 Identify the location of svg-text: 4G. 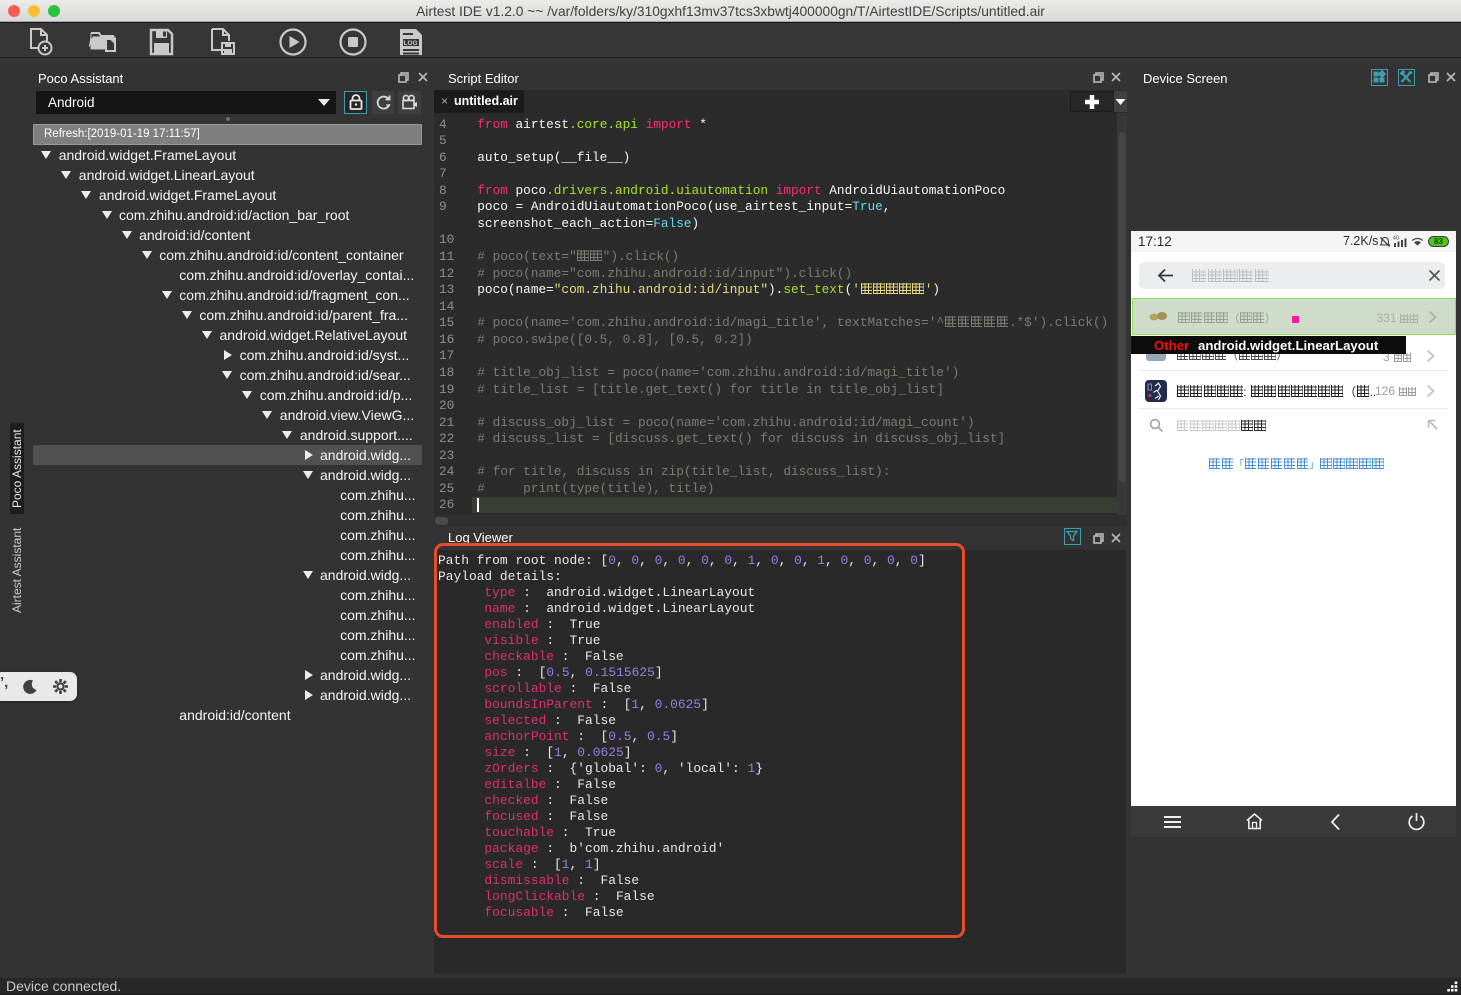
(1396, 239).